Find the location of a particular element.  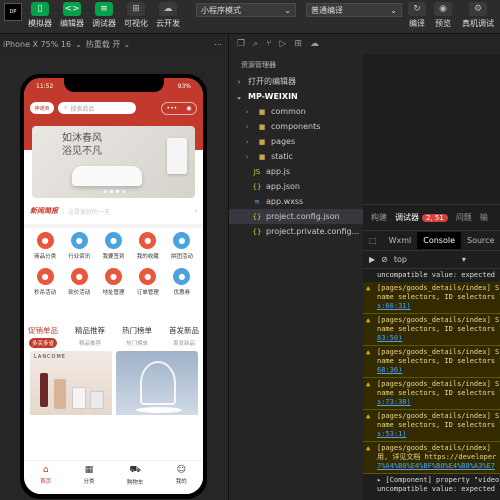

section-tab: 首发新品 首发新品 is located at coordinates (184, 336).